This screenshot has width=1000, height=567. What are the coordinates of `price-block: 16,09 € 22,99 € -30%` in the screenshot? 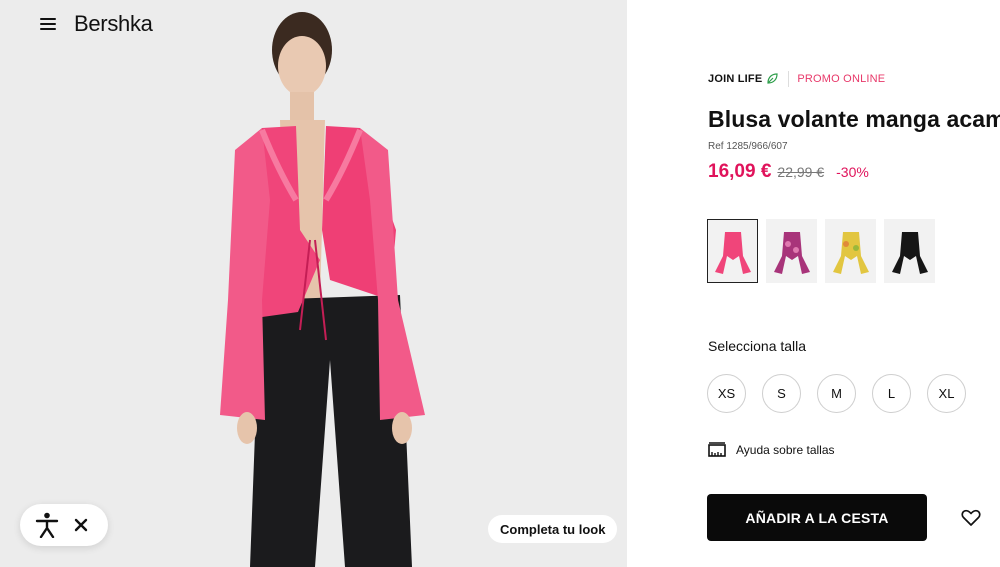 It's located at (788, 172).